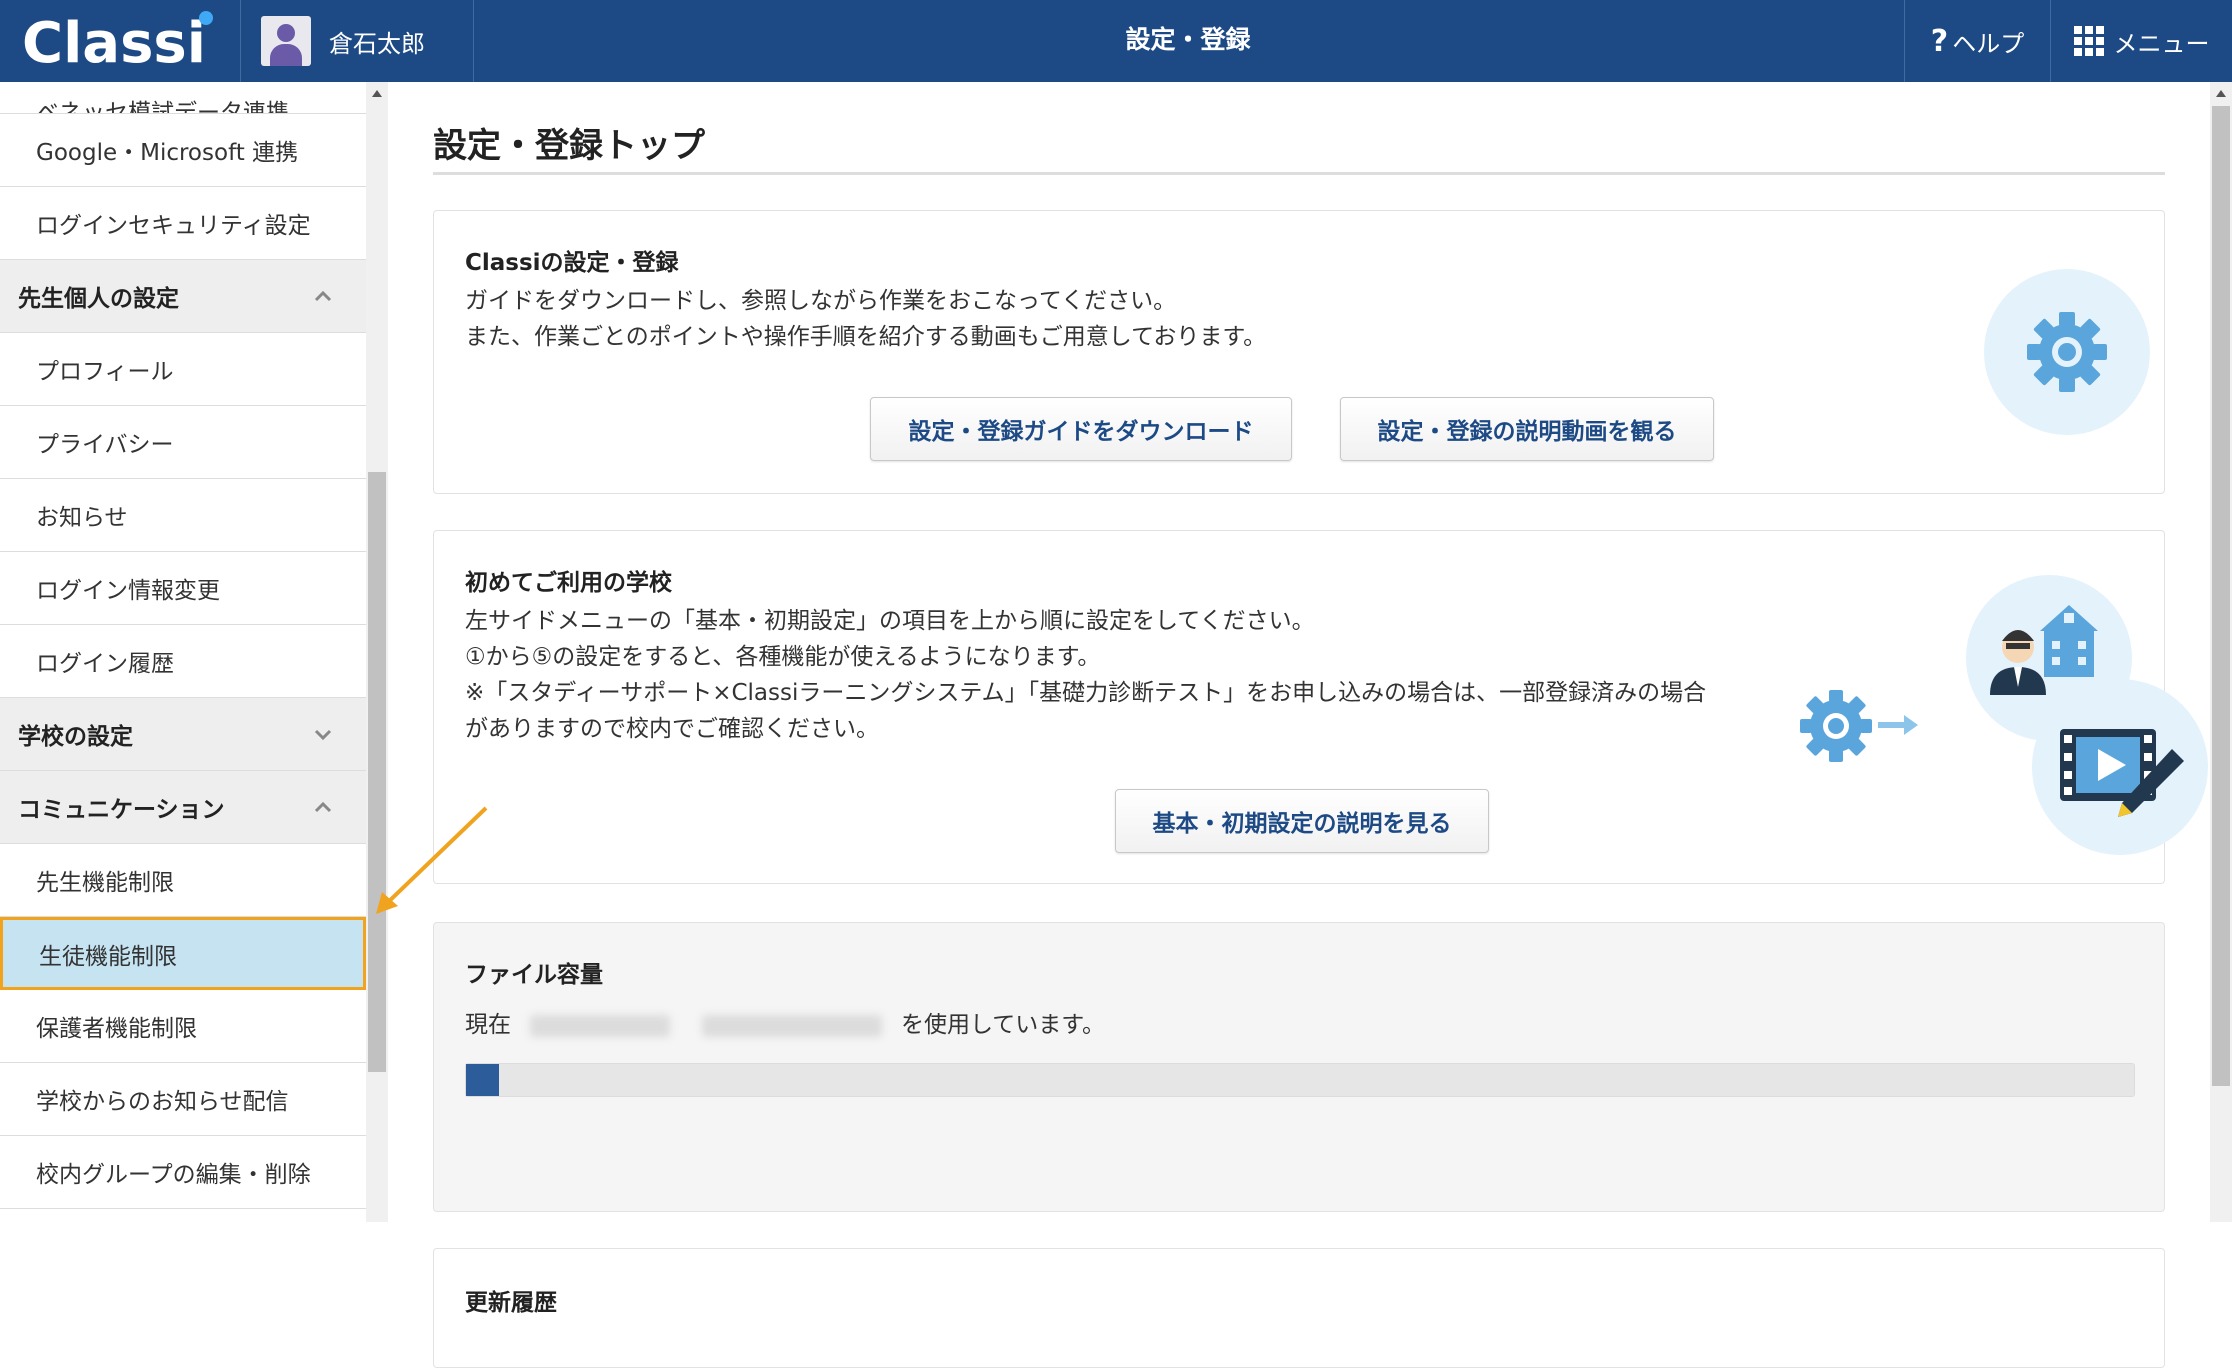 This screenshot has height=1368, width=2232. I want to click on sidebar-item: お知らせ, so click(183, 515).